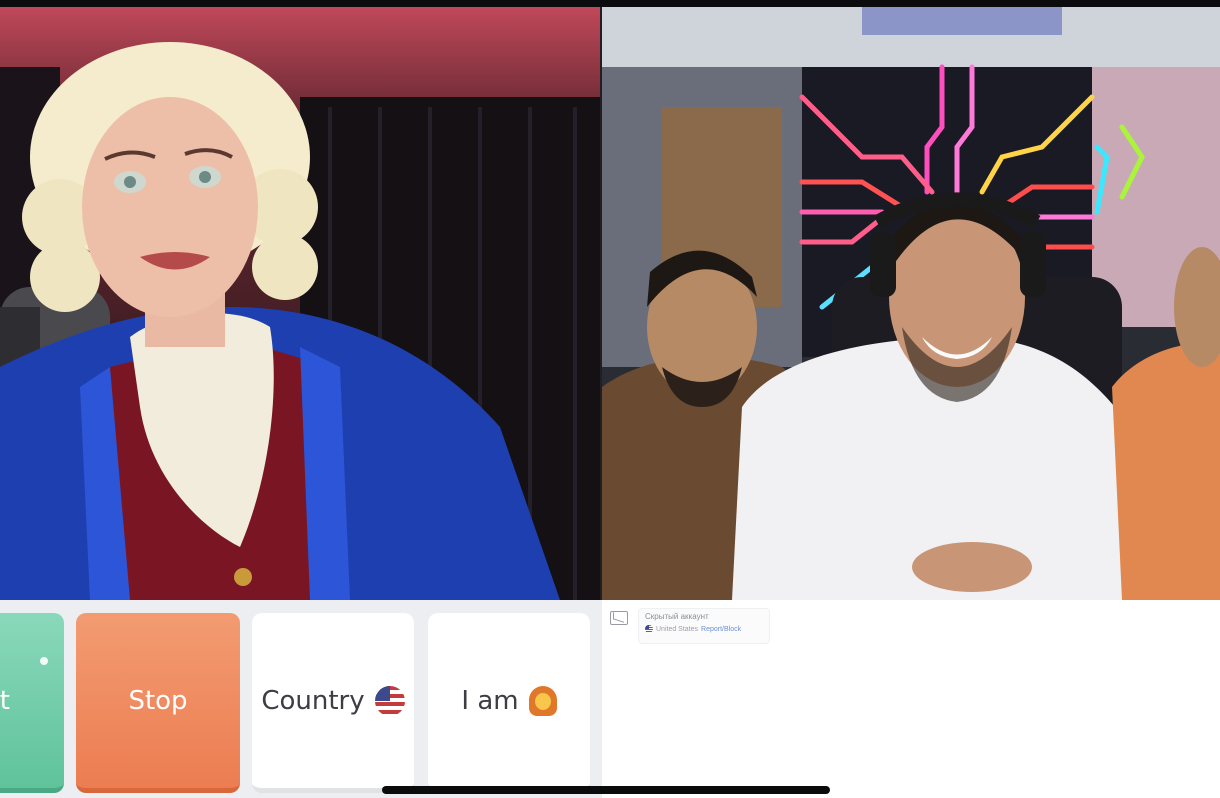  Describe the element at coordinates (610, 3) in the screenshot. I see `top-status-strip` at that location.